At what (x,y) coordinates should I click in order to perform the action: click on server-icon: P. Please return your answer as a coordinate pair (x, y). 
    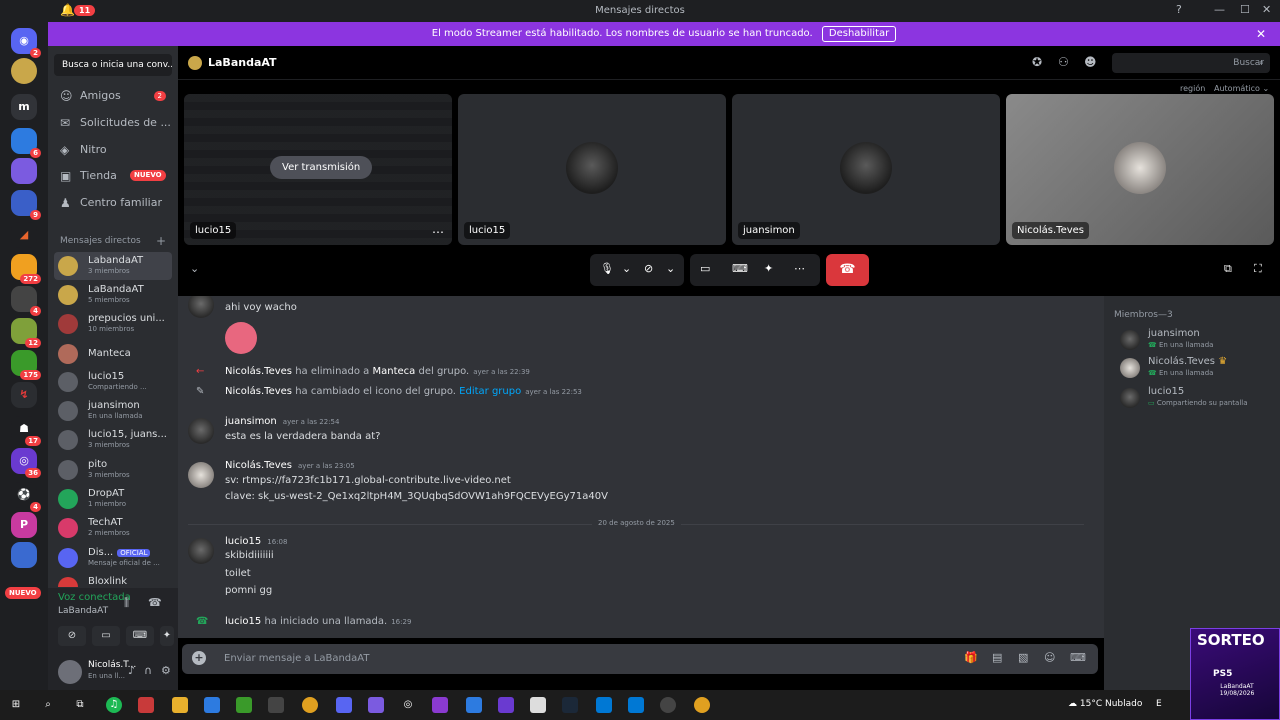
    Looking at the image, I should click on (24, 525).